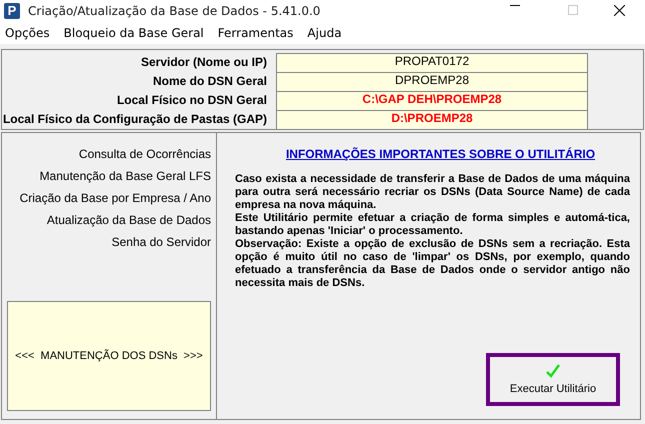 The width and height of the screenshot is (645, 424). I want to click on dsn-maintenance-panel: <<< MANUTENÇÃO DOS DSNs >>>, so click(109, 356).